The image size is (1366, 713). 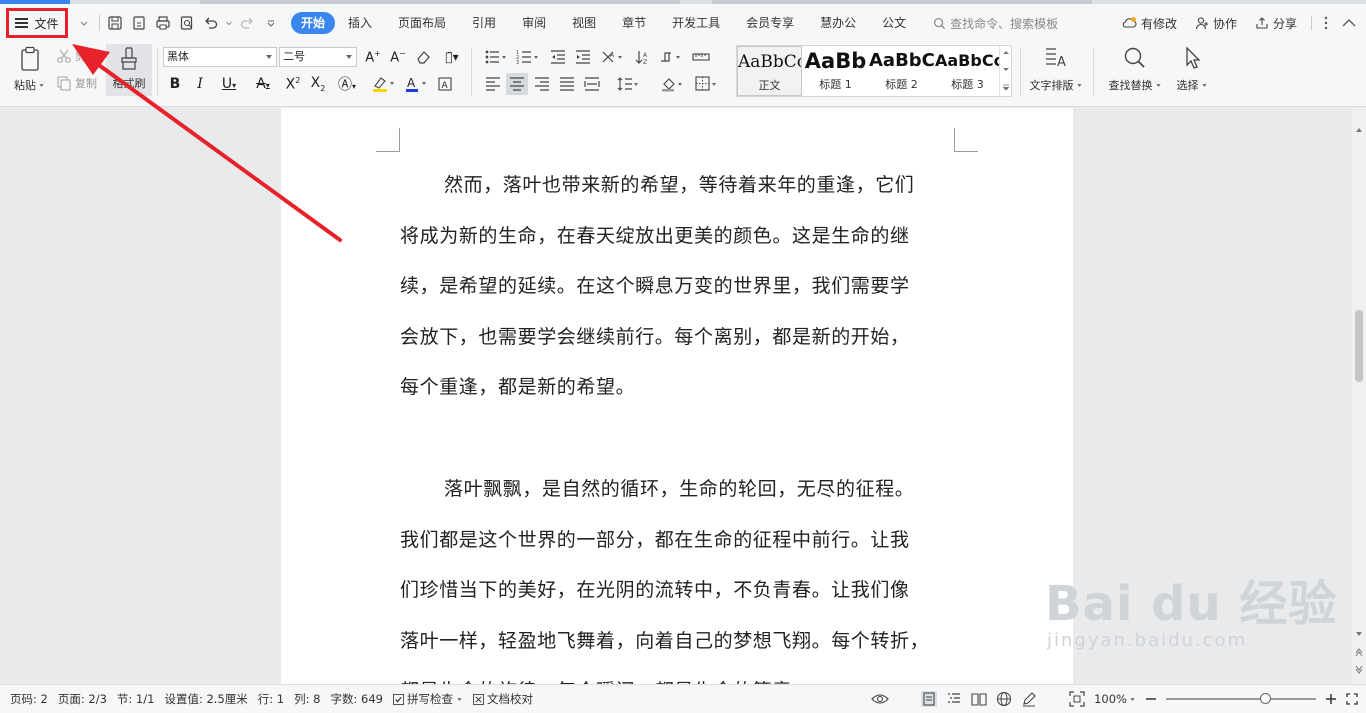 What do you see at coordinates (211, 23) in the screenshot?
I see `undo-icon` at bounding box center [211, 23].